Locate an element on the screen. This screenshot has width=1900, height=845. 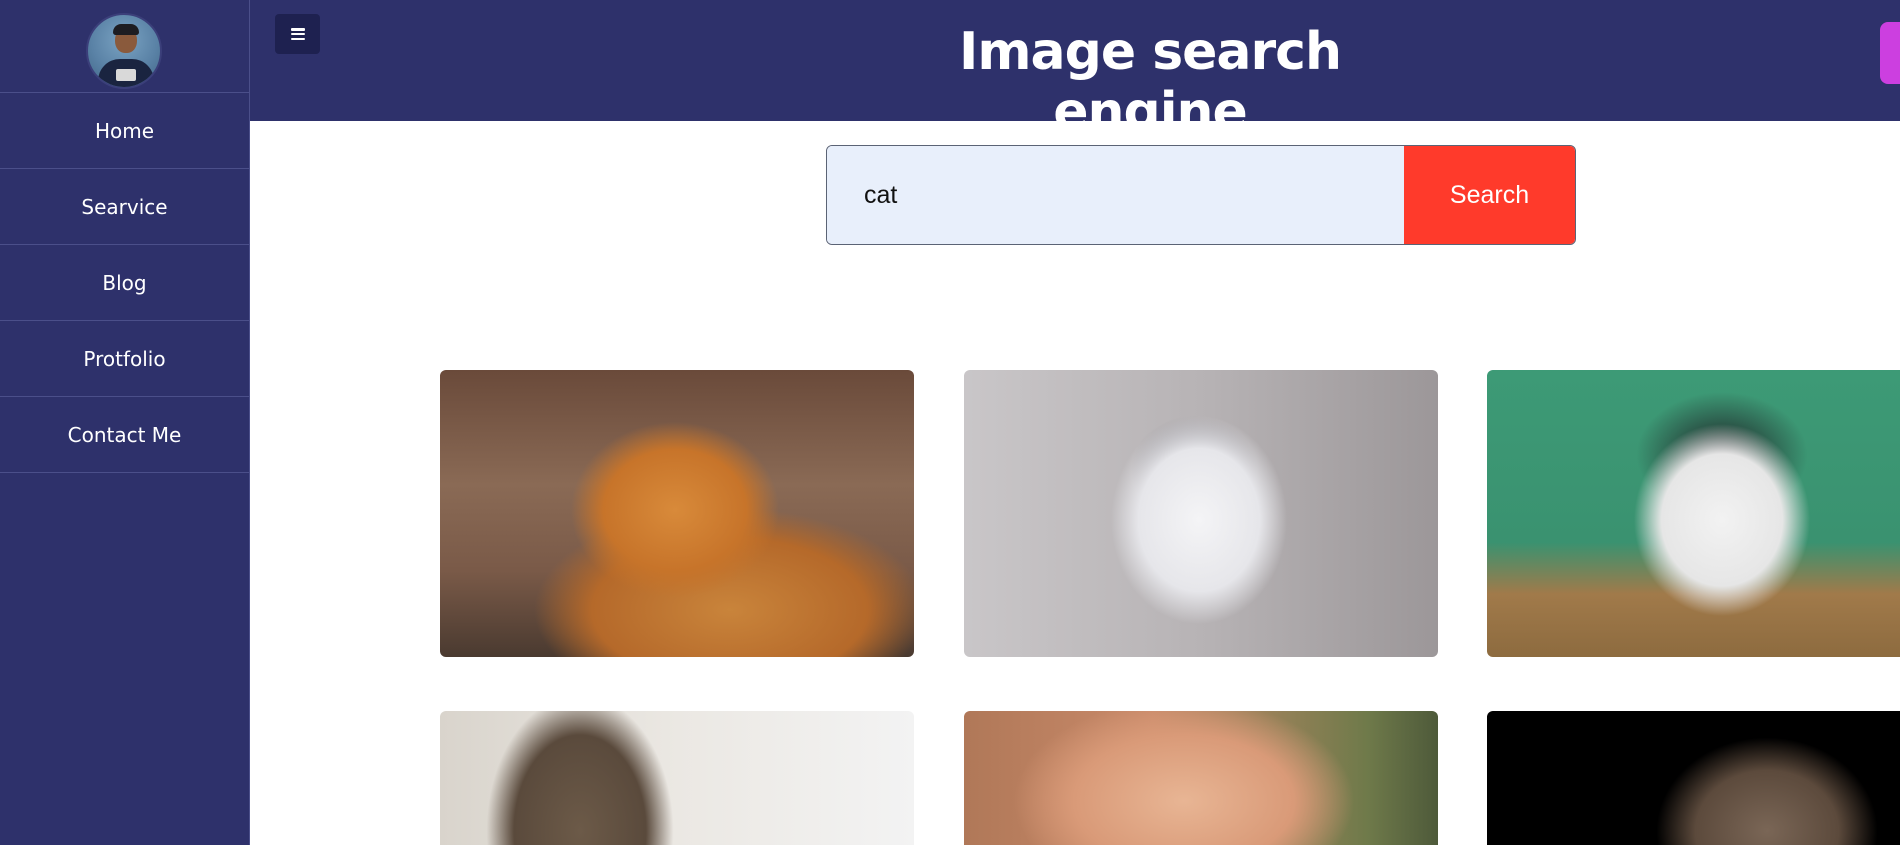
avatar-container is located at coordinates (124, 46).